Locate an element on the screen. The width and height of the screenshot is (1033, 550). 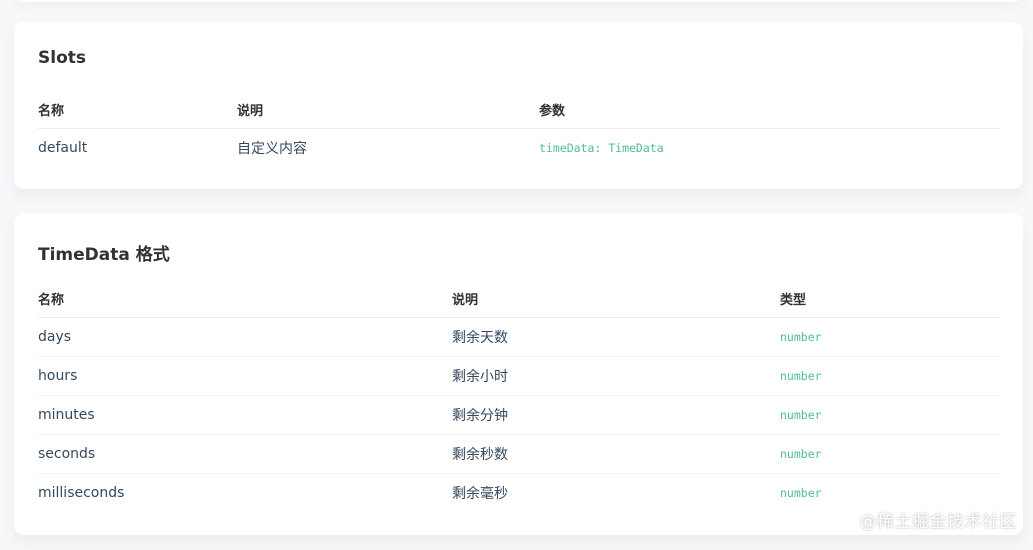
table-row: seconds 剩余秒数 number is located at coordinates (519, 454).